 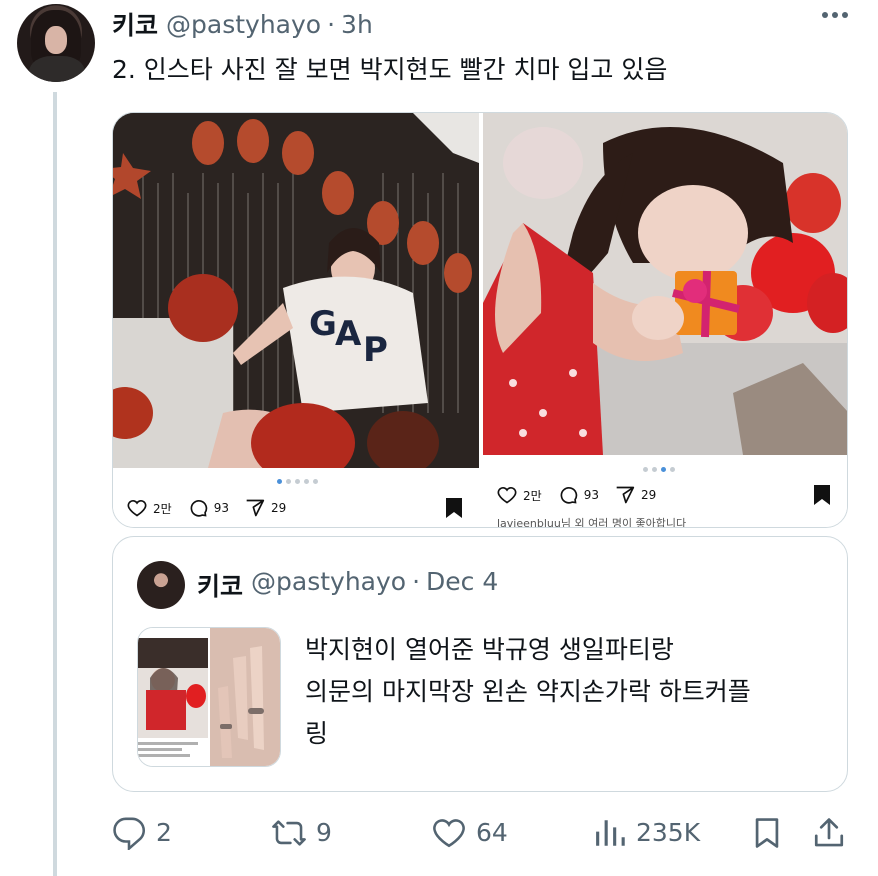 I want to click on share-button, so click(x=829, y=833).